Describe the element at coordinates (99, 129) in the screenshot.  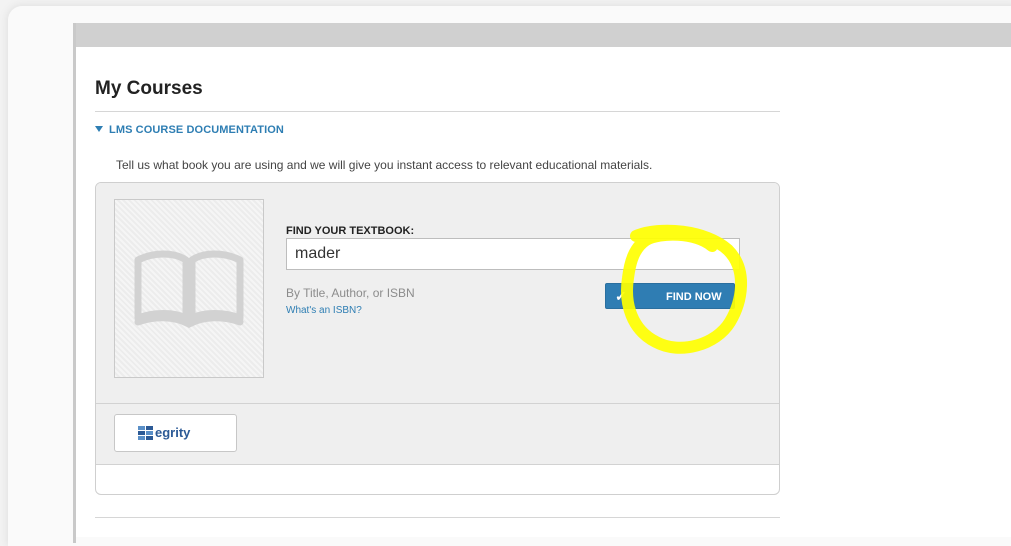
I see `caret-down-icon` at that location.